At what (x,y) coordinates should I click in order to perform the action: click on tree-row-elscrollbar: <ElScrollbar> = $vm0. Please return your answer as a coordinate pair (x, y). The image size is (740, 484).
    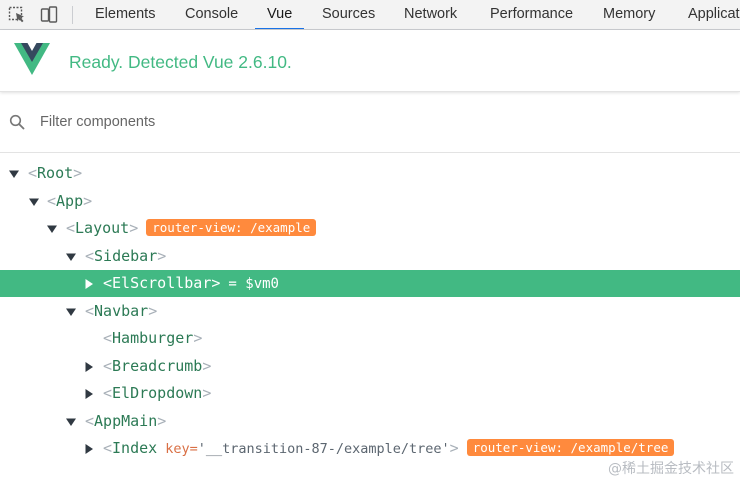
    Looking at the image, I should click on (370, 283).